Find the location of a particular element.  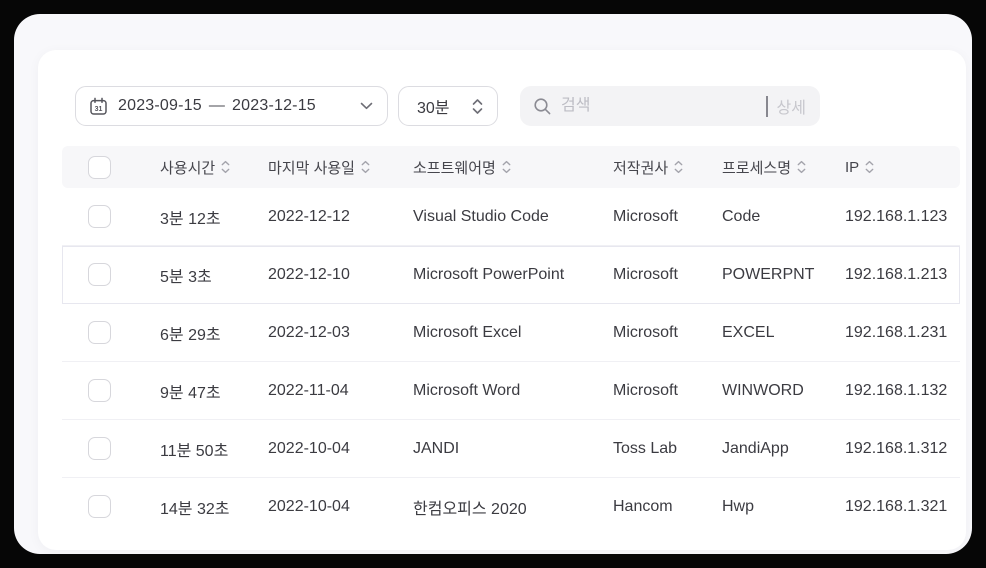

cell-usage_time: 6분 29초 is located at coordinates (190, 335).